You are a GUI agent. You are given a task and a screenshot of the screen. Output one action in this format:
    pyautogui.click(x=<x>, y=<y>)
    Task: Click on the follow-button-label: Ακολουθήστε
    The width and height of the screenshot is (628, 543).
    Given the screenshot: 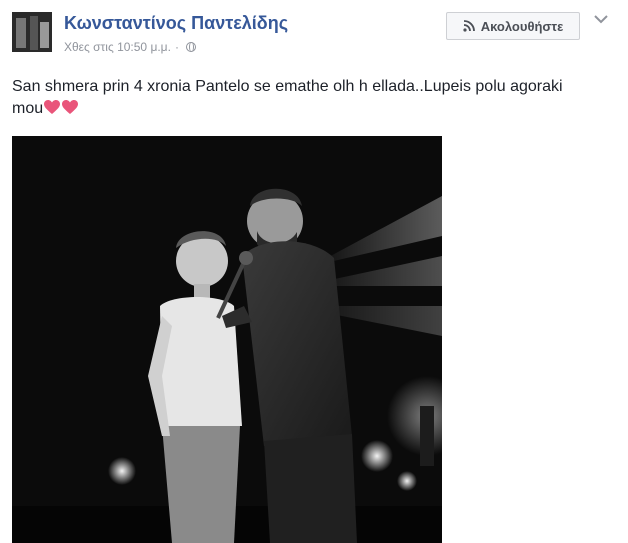 What is the action you would take?
    pyautogui.click(x=522, y=26)
    